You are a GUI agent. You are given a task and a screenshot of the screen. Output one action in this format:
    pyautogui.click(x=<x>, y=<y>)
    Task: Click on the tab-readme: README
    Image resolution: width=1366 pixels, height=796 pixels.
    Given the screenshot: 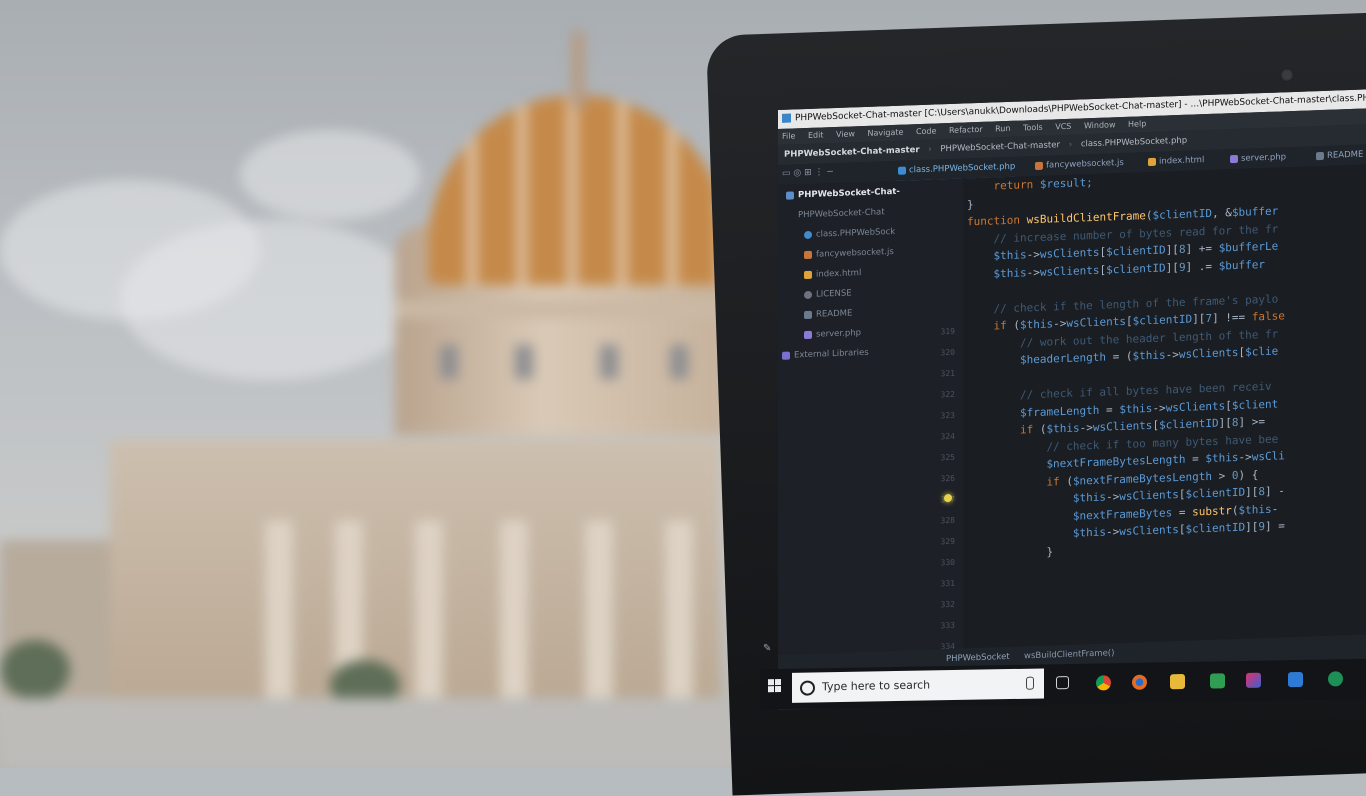 What is the action you would take?
    pyautogui.click(x=1338, y=156)
    